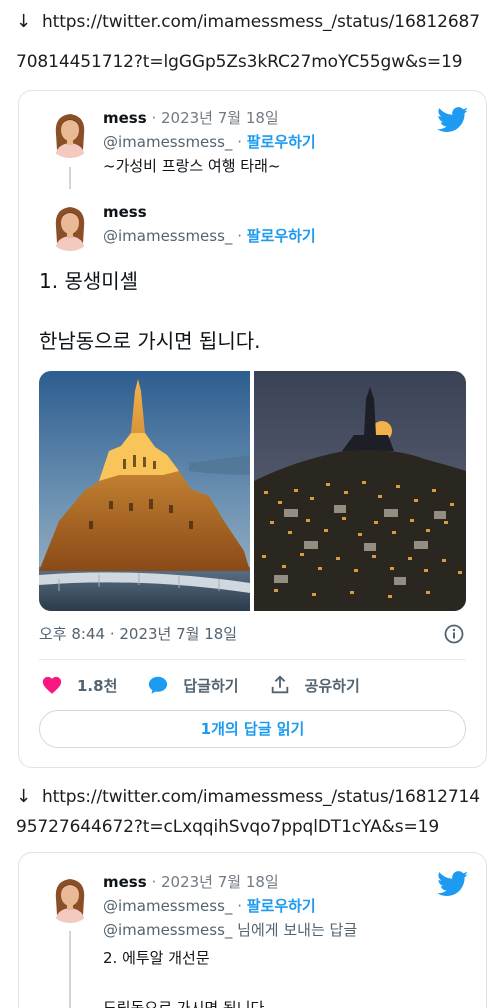 The width and height of the screenshot is (504, 1008). I want to click on reply-to-line: @imamessmess_ 님에게 보내는 답글, so click(230, 930).